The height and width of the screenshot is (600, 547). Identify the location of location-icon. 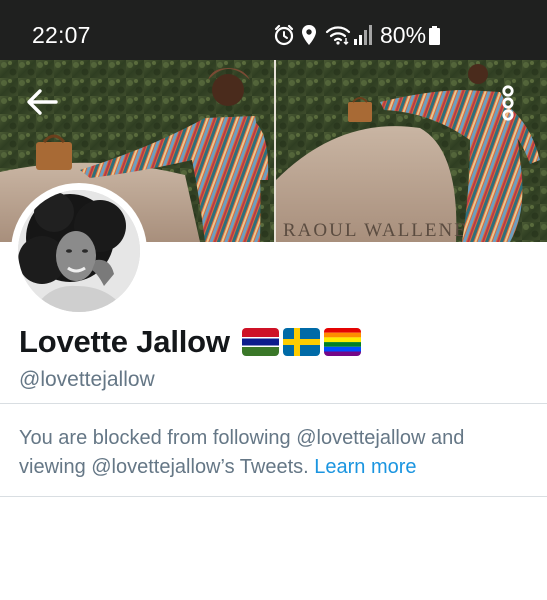
(309, 35).